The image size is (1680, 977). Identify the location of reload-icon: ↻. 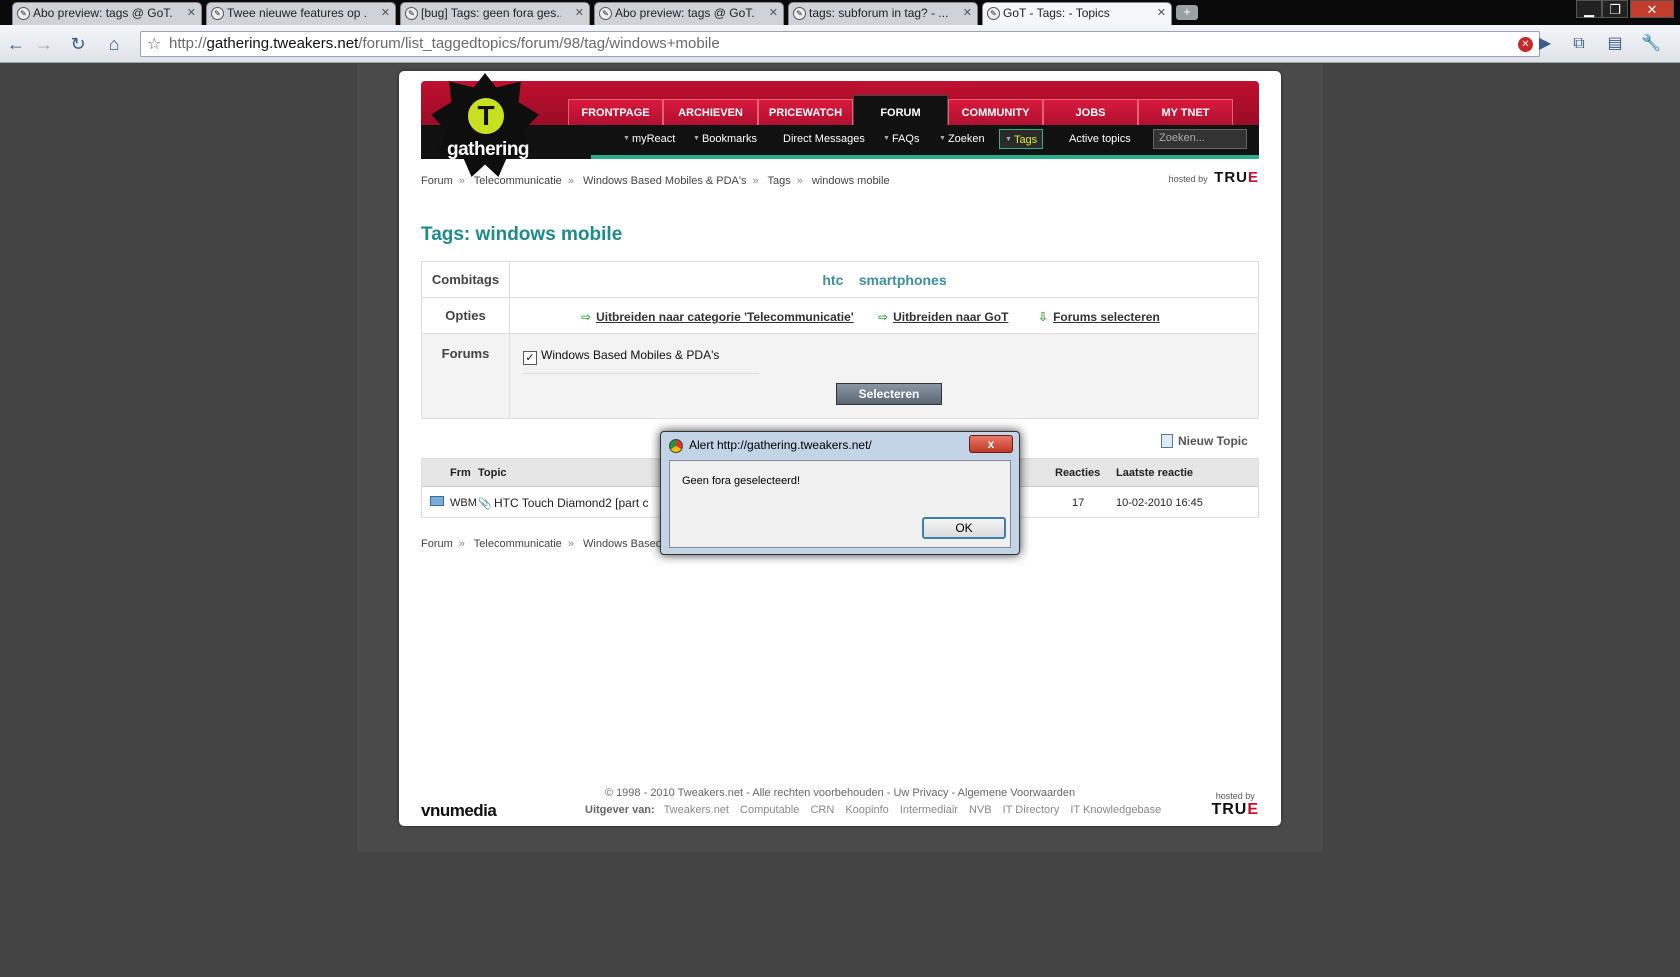
(78, 44).